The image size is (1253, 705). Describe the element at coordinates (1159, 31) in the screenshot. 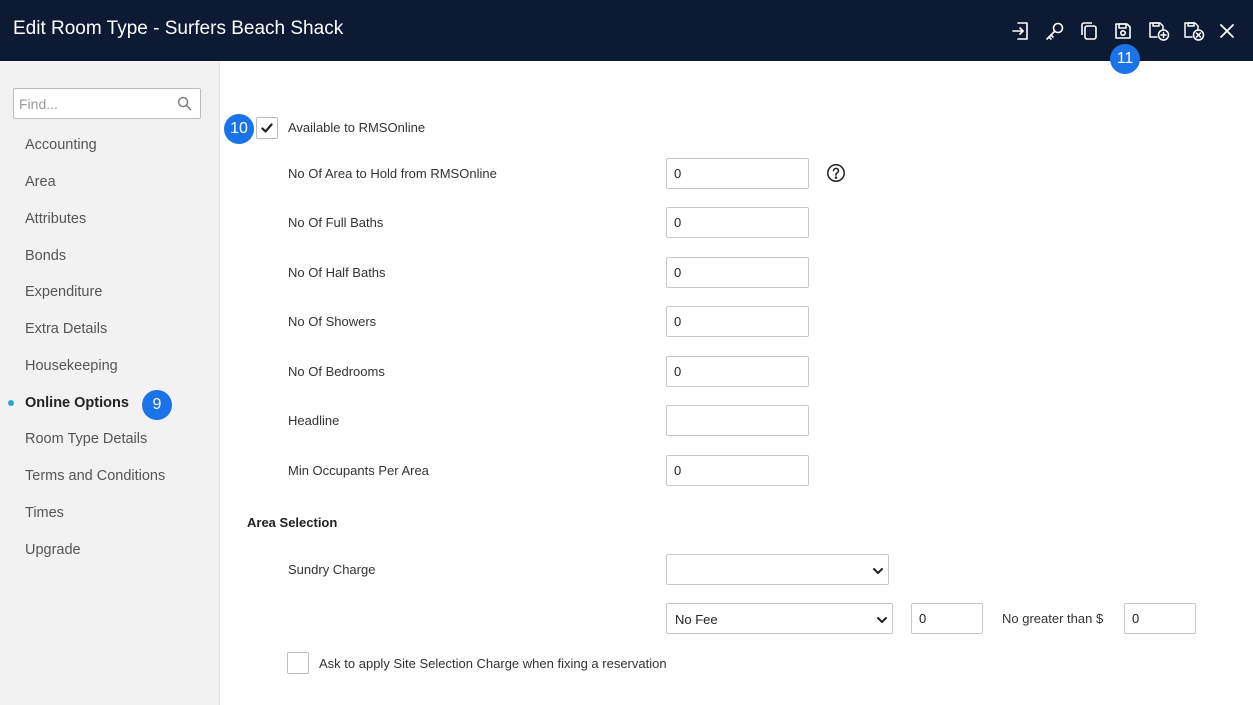

I see `save-and-add-icon` at that location.